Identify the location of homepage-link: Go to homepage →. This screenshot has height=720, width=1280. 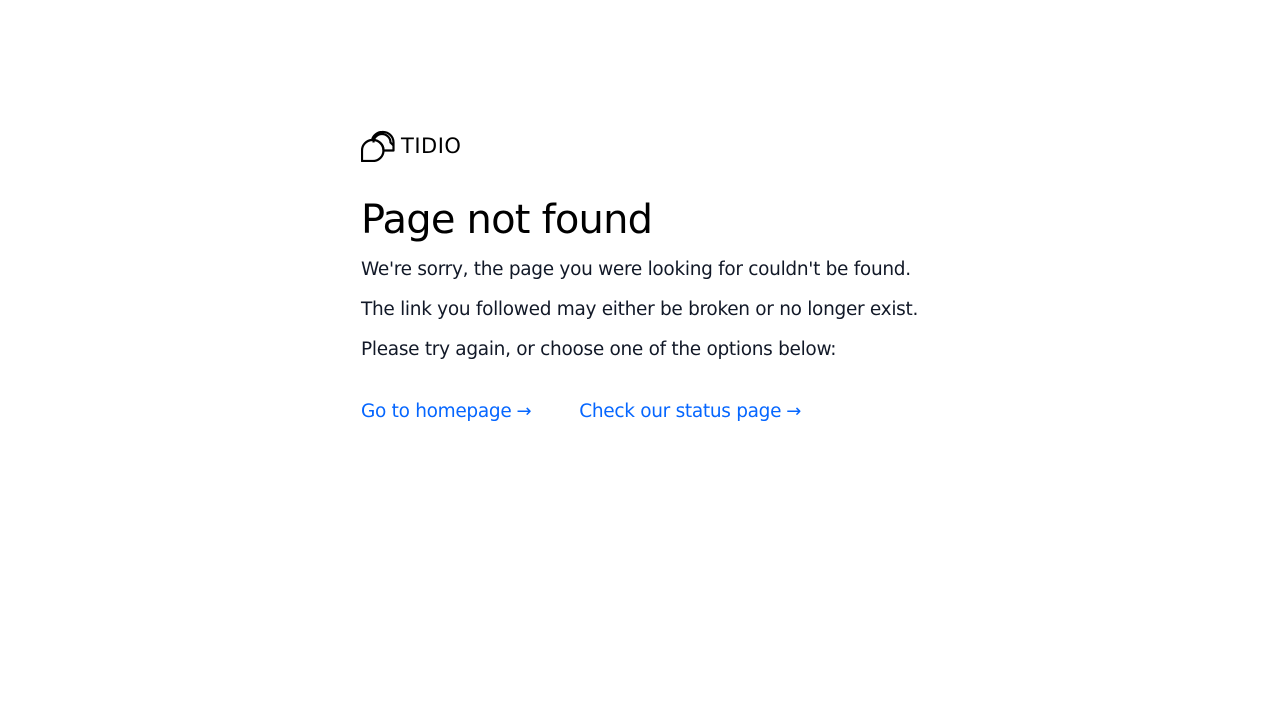
(446, 412).